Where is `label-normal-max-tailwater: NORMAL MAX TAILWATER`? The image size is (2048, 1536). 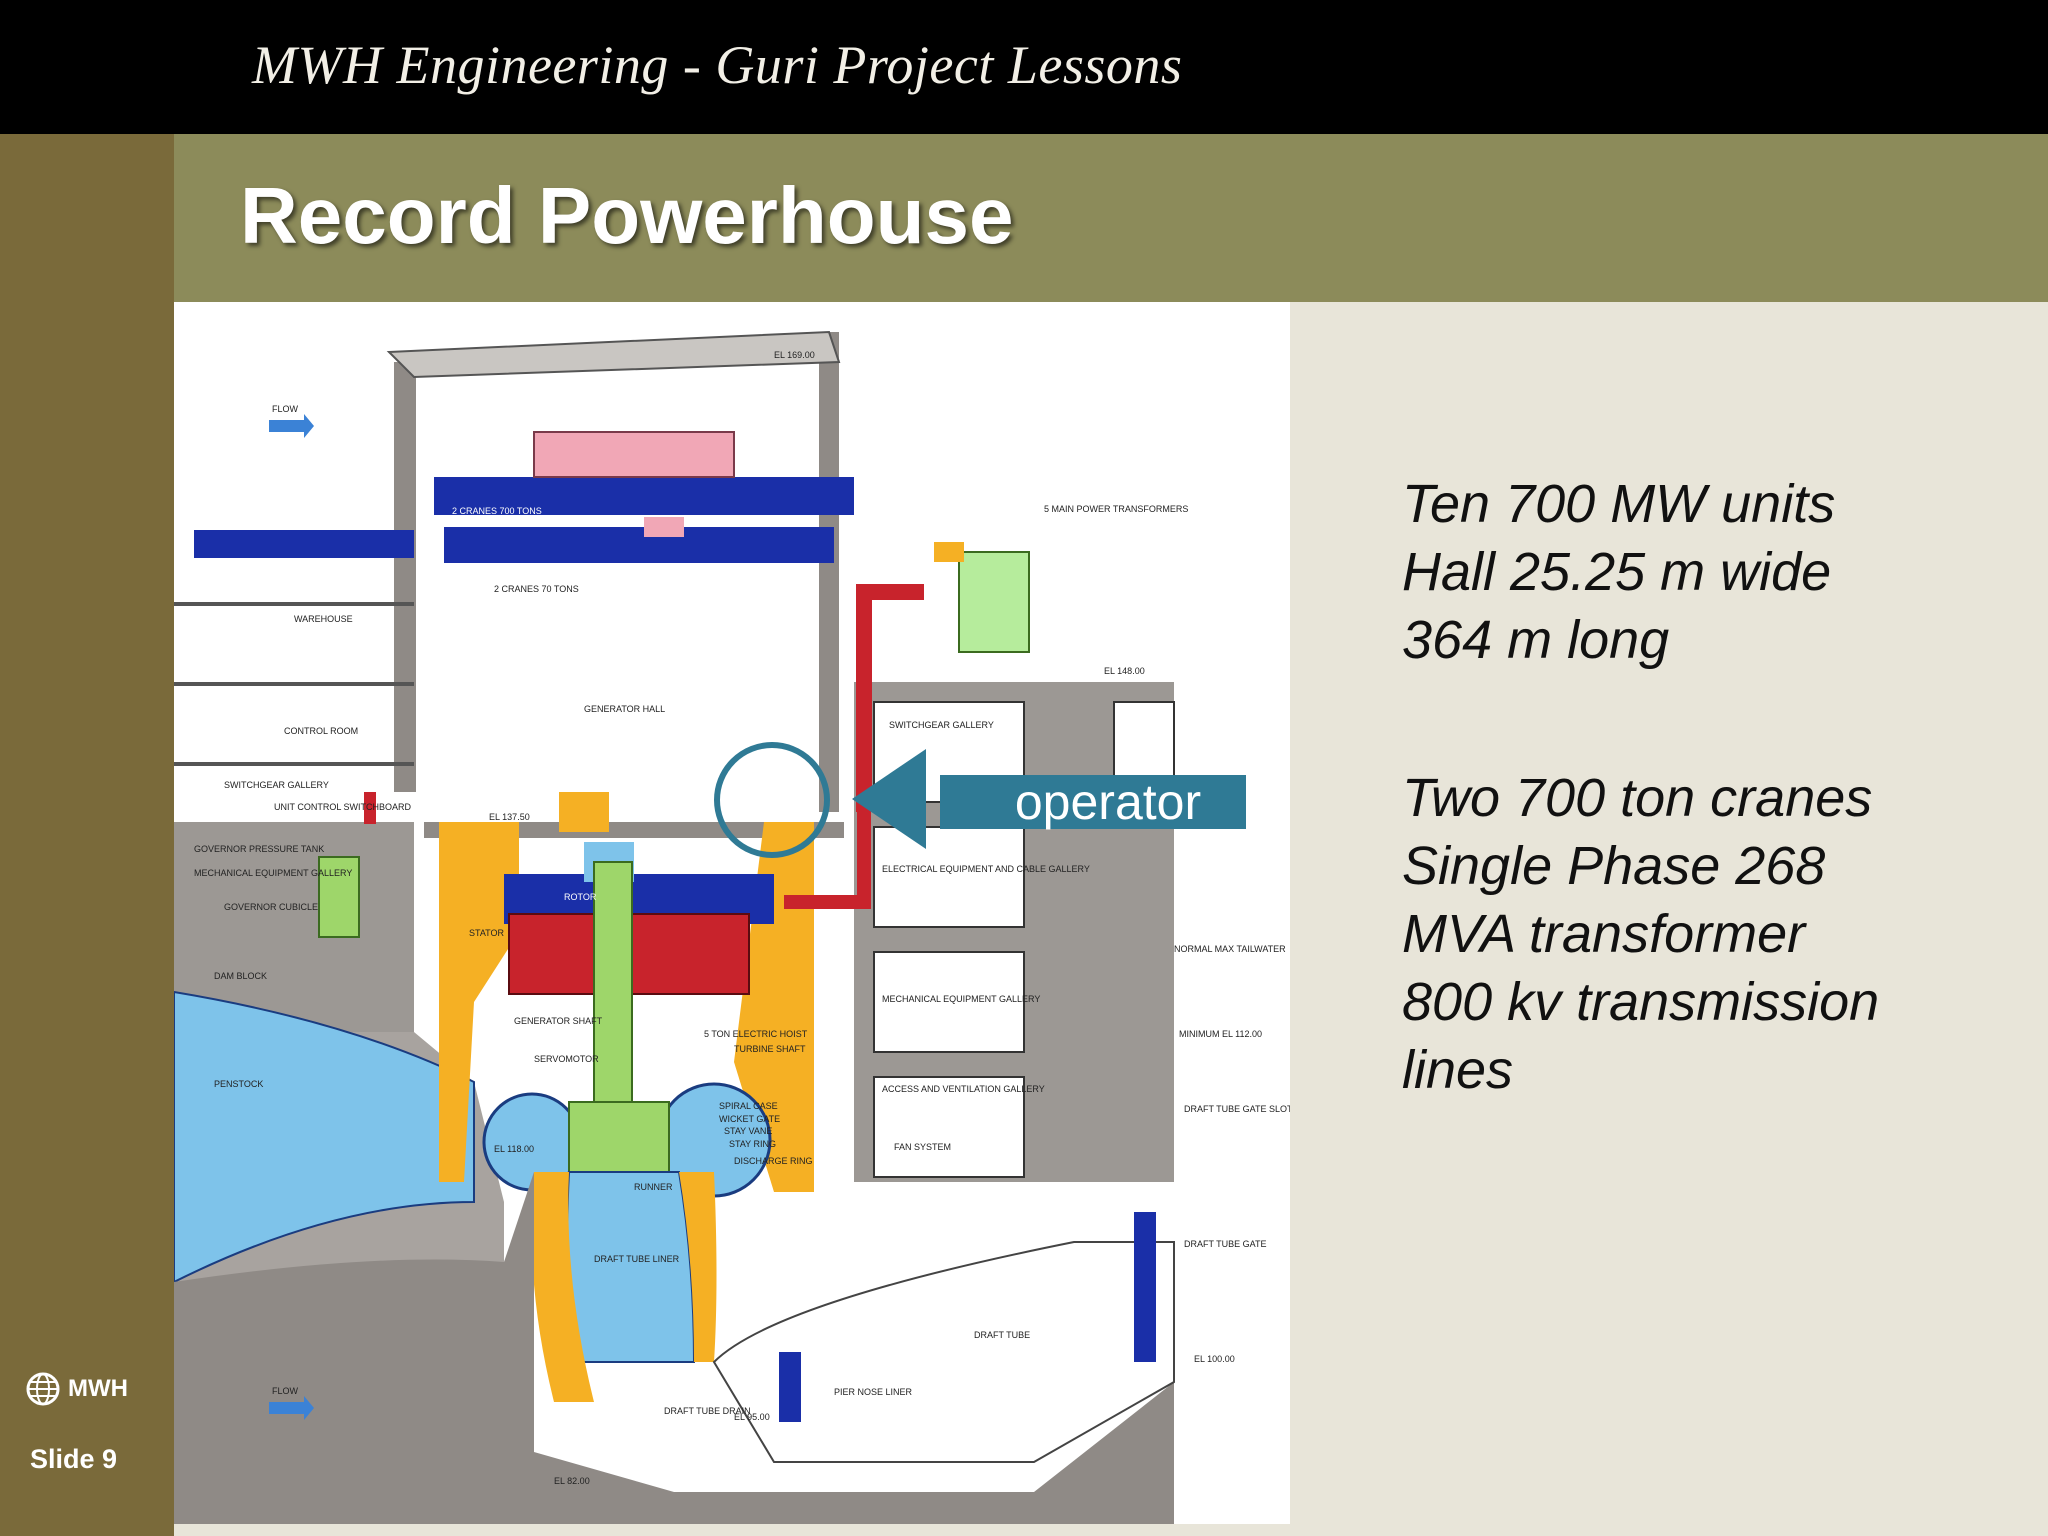
label-normal-max-tailwater: NORMAL MAX TAILWATER is located at coordinates (1230, 949).